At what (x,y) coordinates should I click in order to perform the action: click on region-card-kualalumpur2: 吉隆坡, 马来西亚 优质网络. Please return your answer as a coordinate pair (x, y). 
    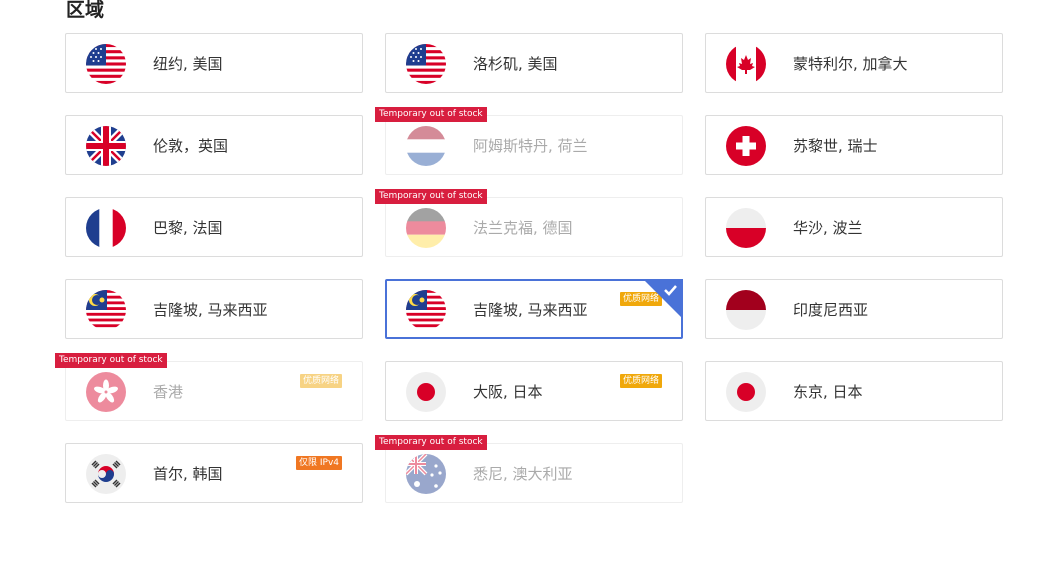
    Looking at the image, I should click on (534, 309).